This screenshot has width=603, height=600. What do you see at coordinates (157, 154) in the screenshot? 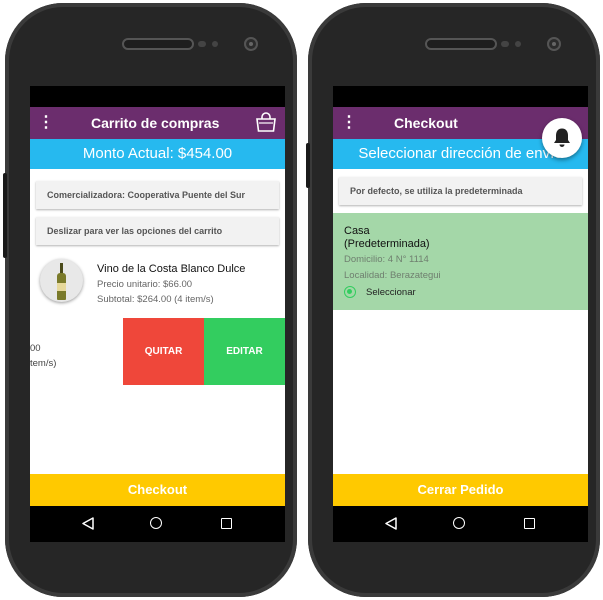
I see `amount-bar: Monto Actual: $454.00` at bounding box center [157, 154].